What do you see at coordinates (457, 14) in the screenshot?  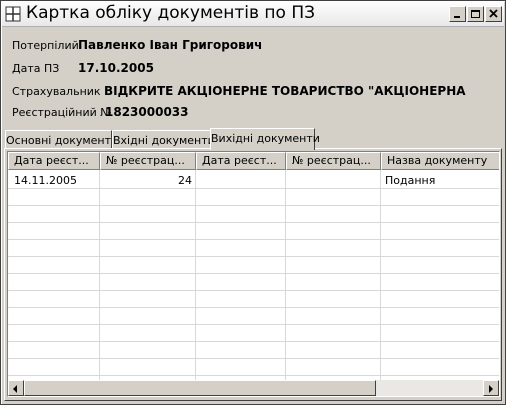 I see `minimize-button` at bounding box center [457, 14].